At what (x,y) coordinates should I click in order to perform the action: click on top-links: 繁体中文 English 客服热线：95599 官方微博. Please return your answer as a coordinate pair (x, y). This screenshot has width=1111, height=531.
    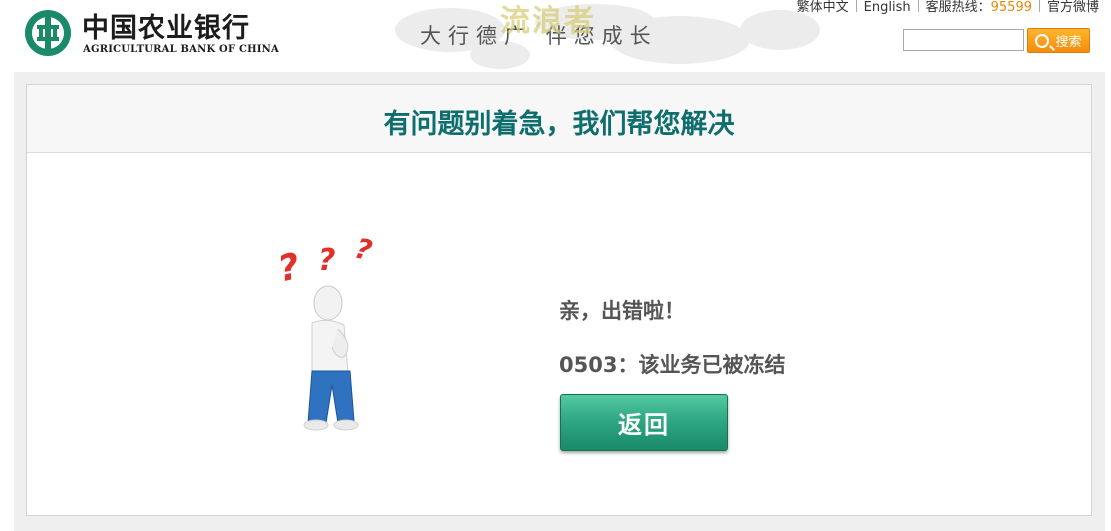
    Looking at the image, I should click on (948, 7).